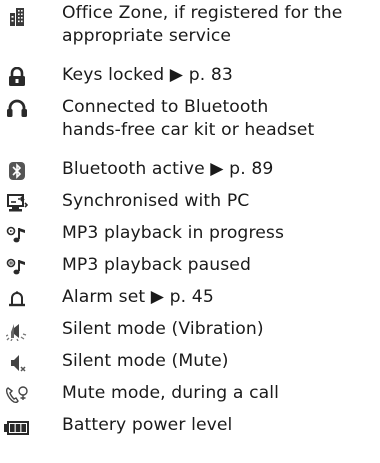 The height and width of the screenshot is (463, 380). Describe the element at coordinates (17, 17) in the screenshot. I see `office-zone-icon` at that location.